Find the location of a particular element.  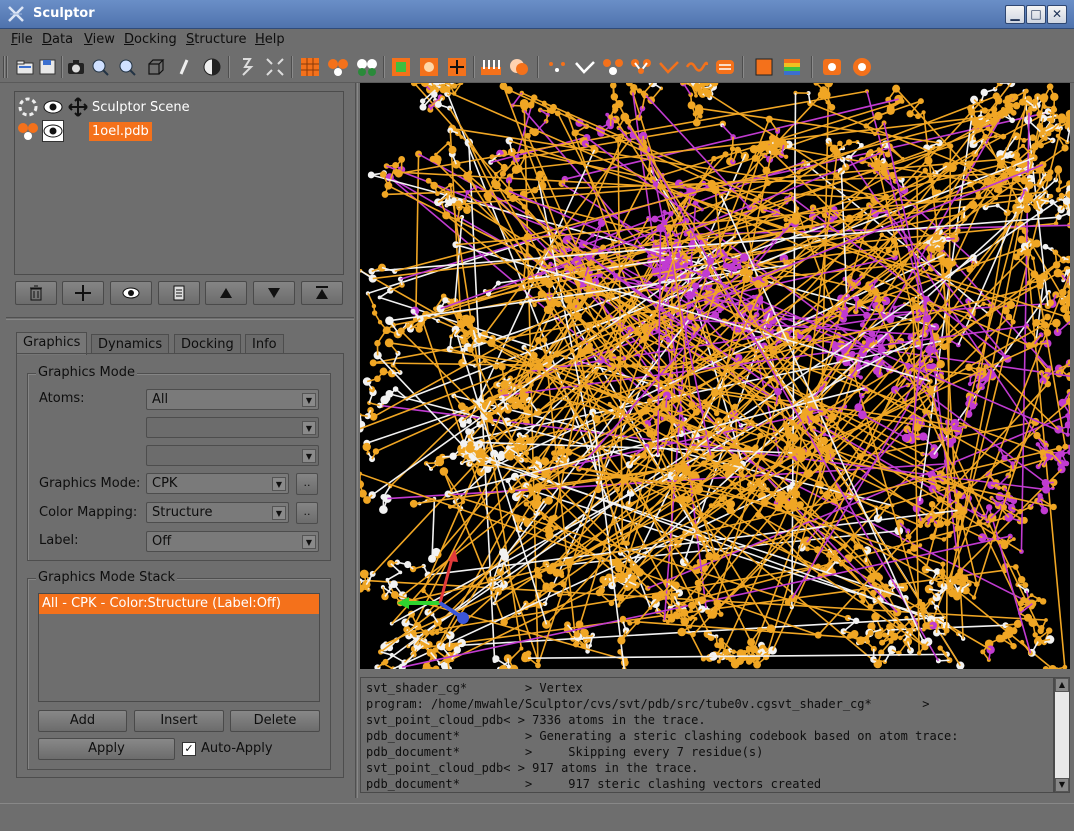

scene-item-row: 1oel.pdb is located at coordinates (84, 131).